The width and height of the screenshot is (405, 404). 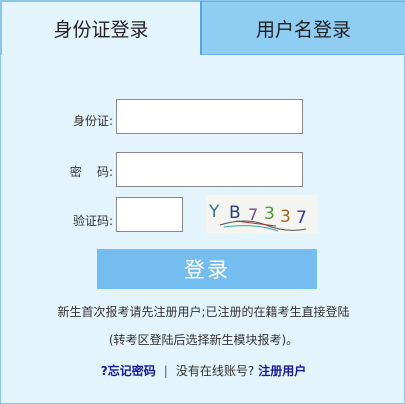 I want to click on login-button: 登录, so click(x=207, y=269).